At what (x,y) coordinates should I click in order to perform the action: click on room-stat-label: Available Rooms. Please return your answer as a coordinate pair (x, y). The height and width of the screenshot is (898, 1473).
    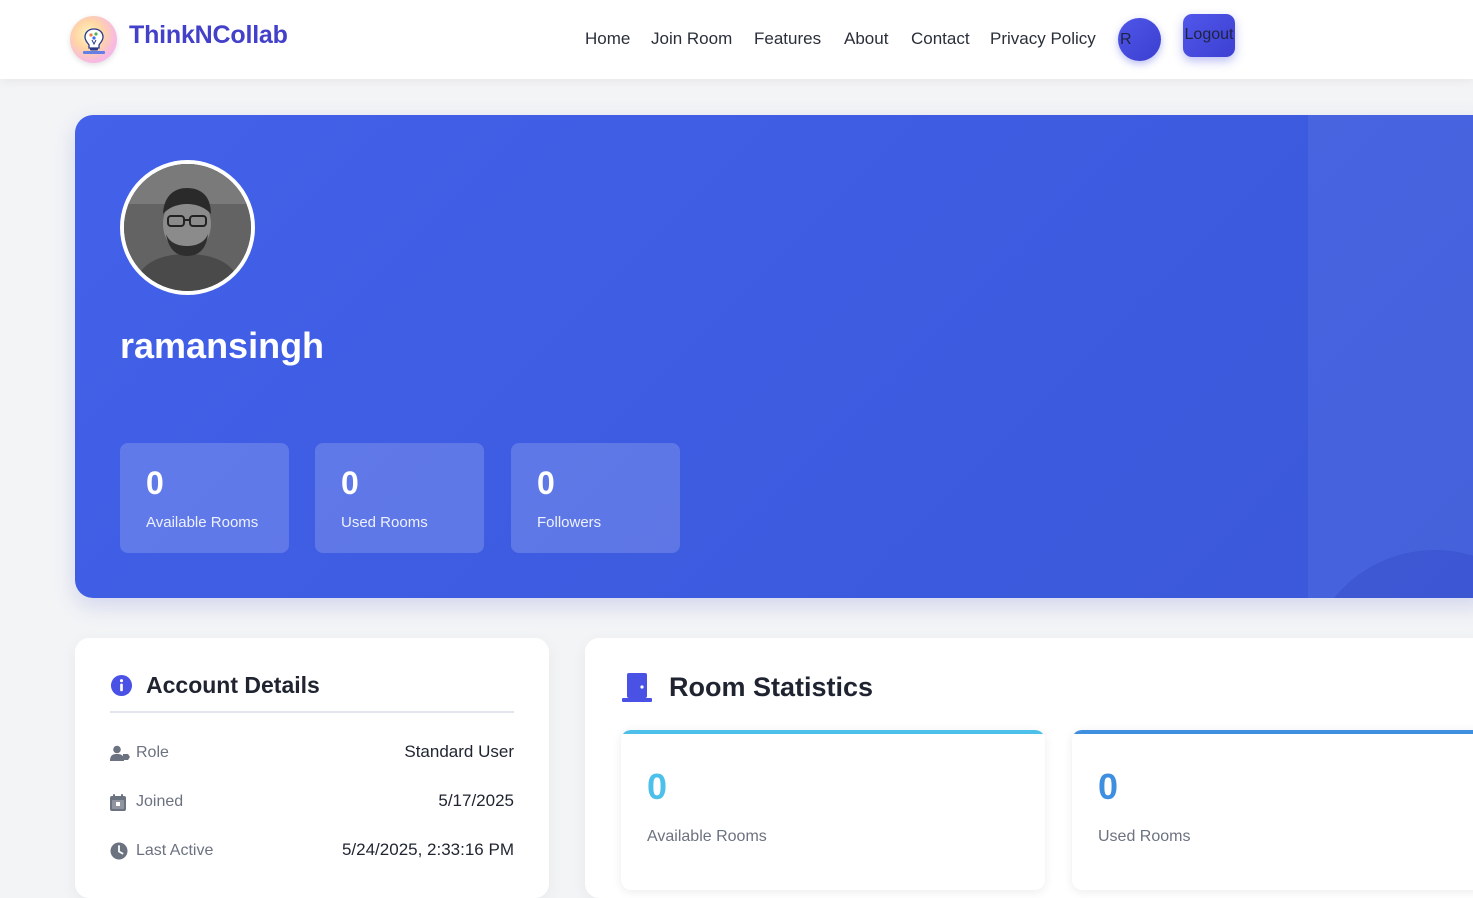
    Looking at the image, I should click on (707, 836).